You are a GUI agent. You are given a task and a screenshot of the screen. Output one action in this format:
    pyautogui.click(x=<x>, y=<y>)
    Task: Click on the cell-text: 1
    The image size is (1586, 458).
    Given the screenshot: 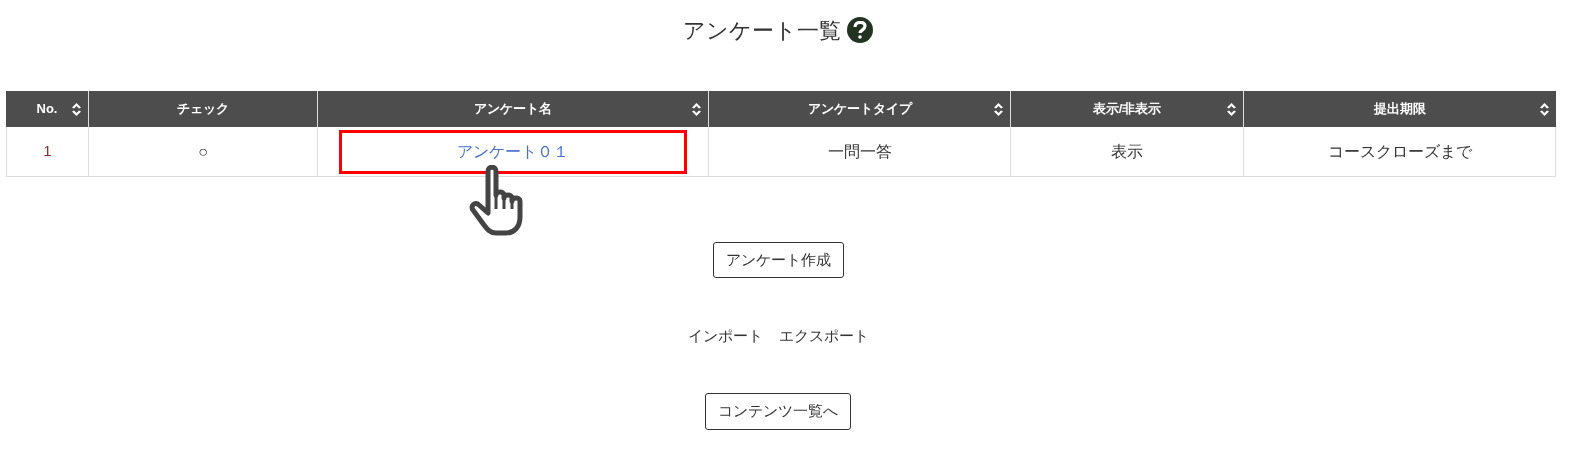 What is the action you would take?
    pyautogui.click(x=47, y=151)
    